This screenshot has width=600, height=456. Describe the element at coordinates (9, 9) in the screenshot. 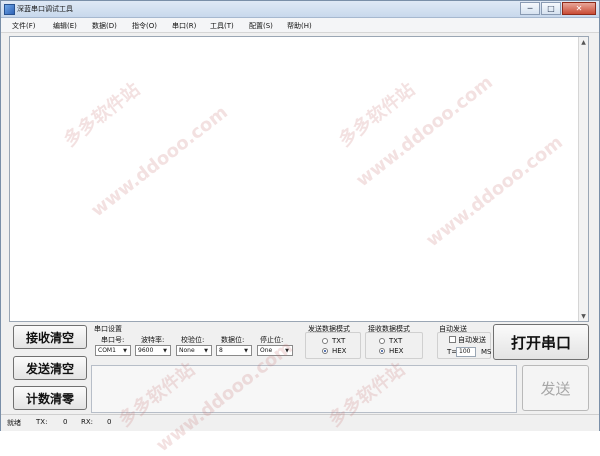

I see `app-icon` at that location.